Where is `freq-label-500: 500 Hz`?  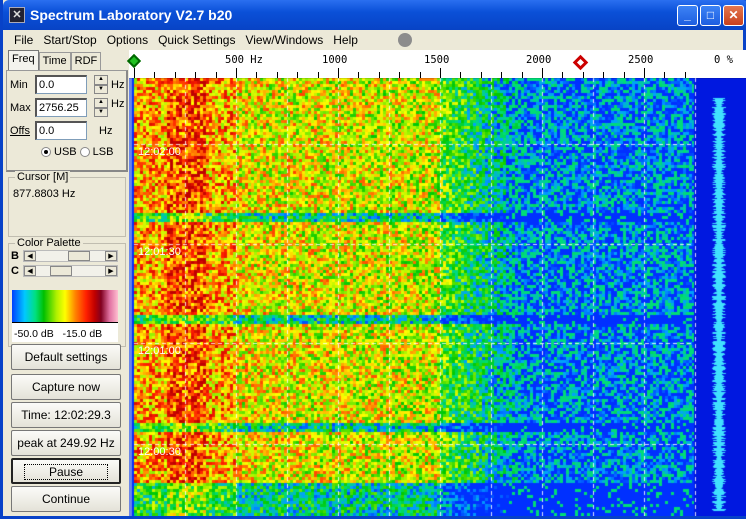 freq-label-500: 500 Hz is located at coordinates (244, 60).